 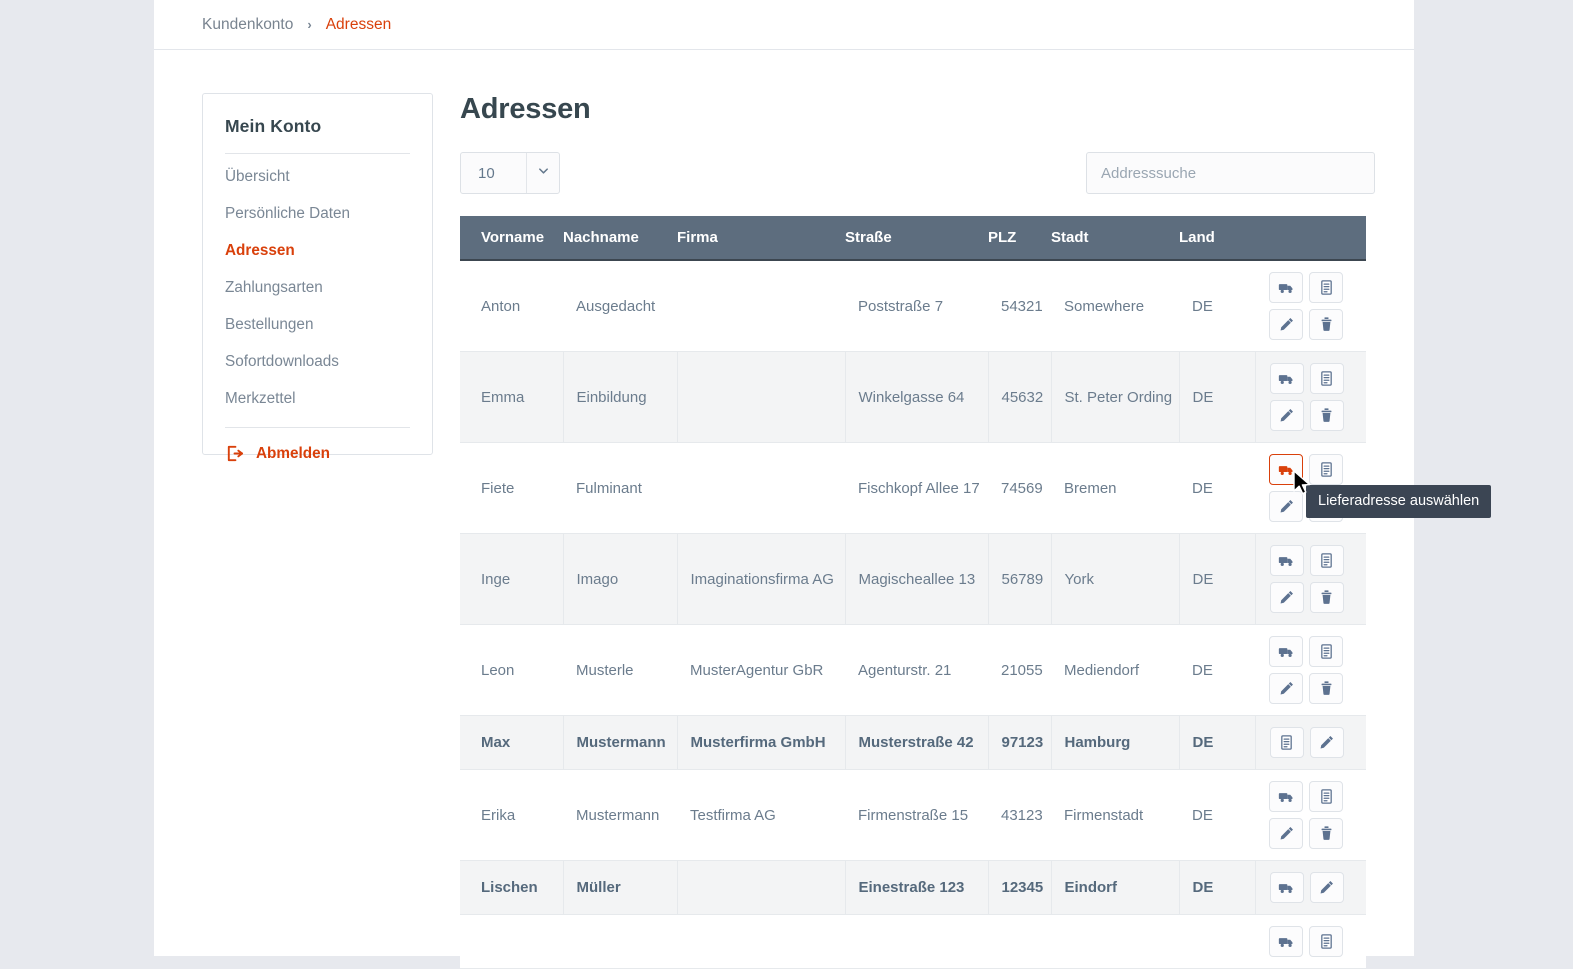 What do you see at coordinates (619, 887) in the screenshot?
I see `cell-nachname: Müller` at bounding box center [619, 887].